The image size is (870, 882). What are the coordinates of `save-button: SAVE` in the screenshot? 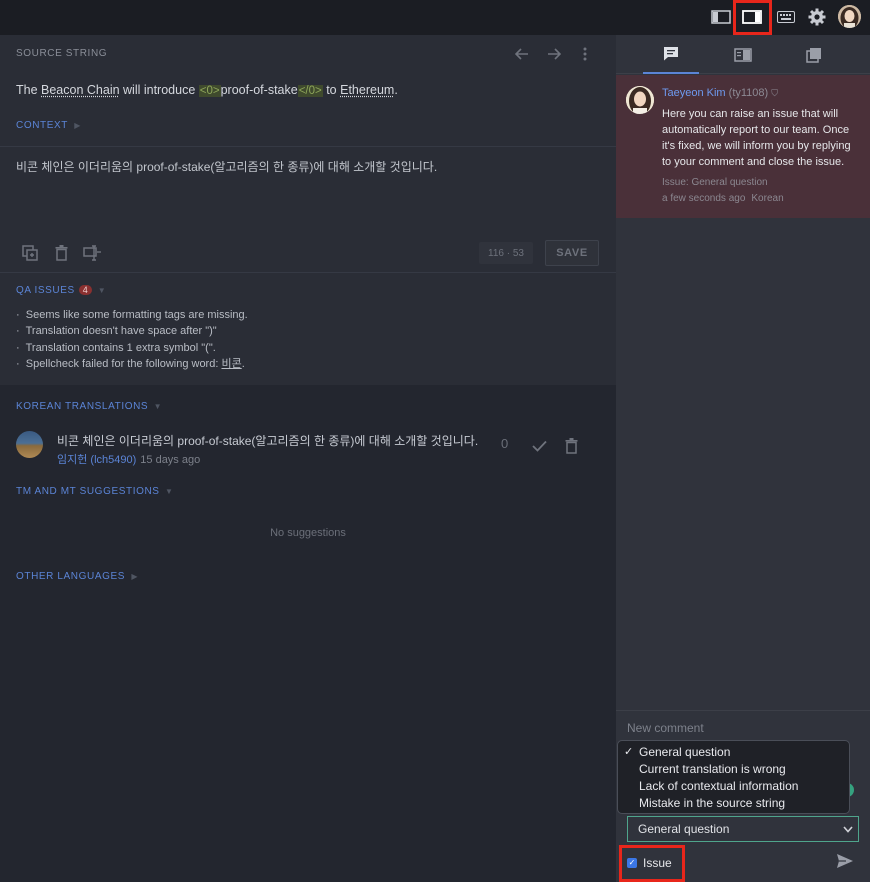 It's located at (572, 253).